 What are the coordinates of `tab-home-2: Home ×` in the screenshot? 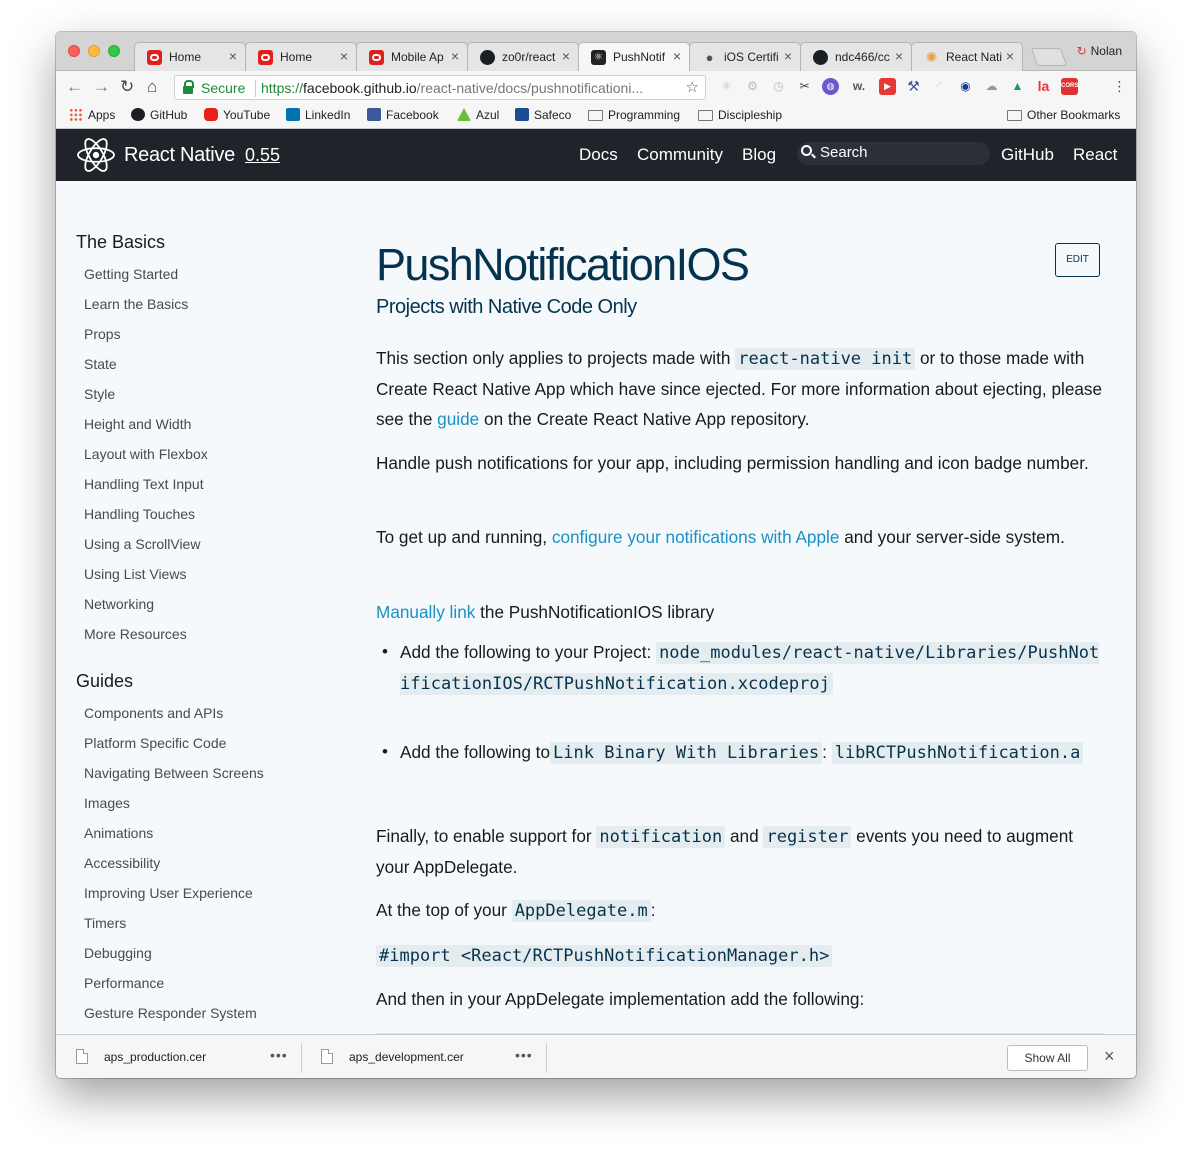 It's located at (301, 56).